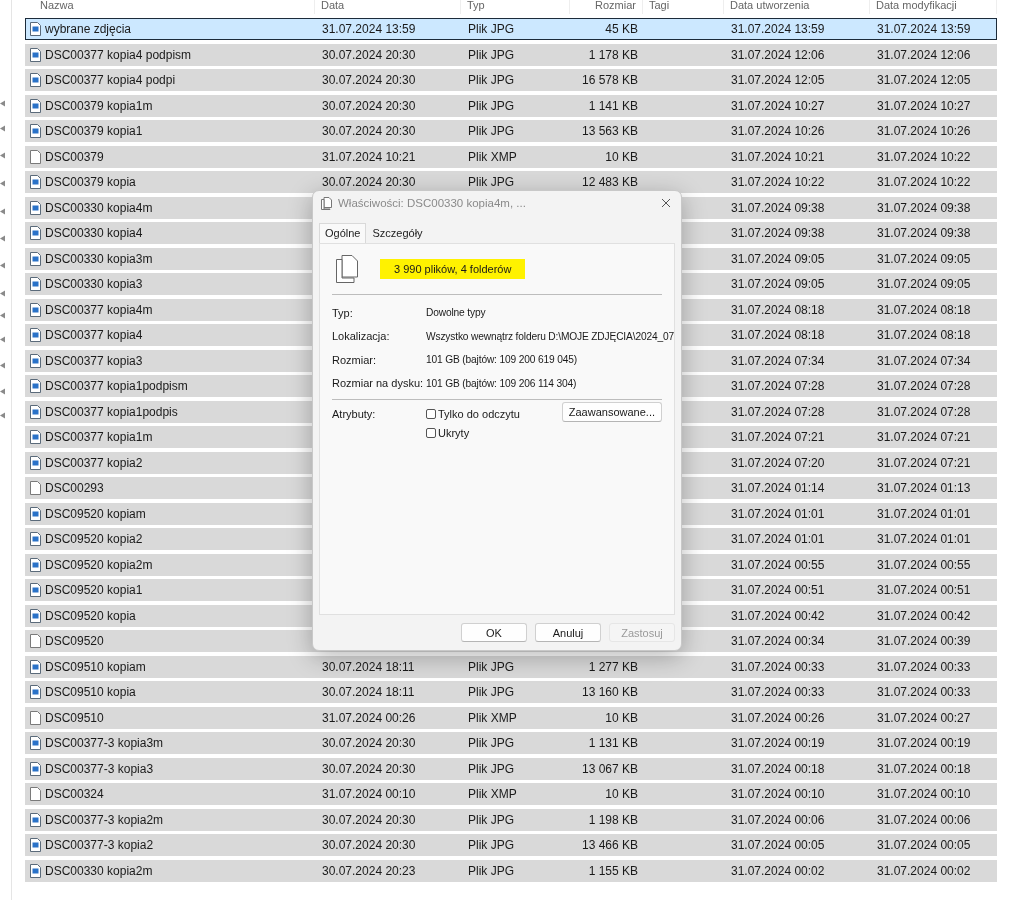  I want to click on created-cell-text: 31.07.2024 00:19, so click(777, 743).